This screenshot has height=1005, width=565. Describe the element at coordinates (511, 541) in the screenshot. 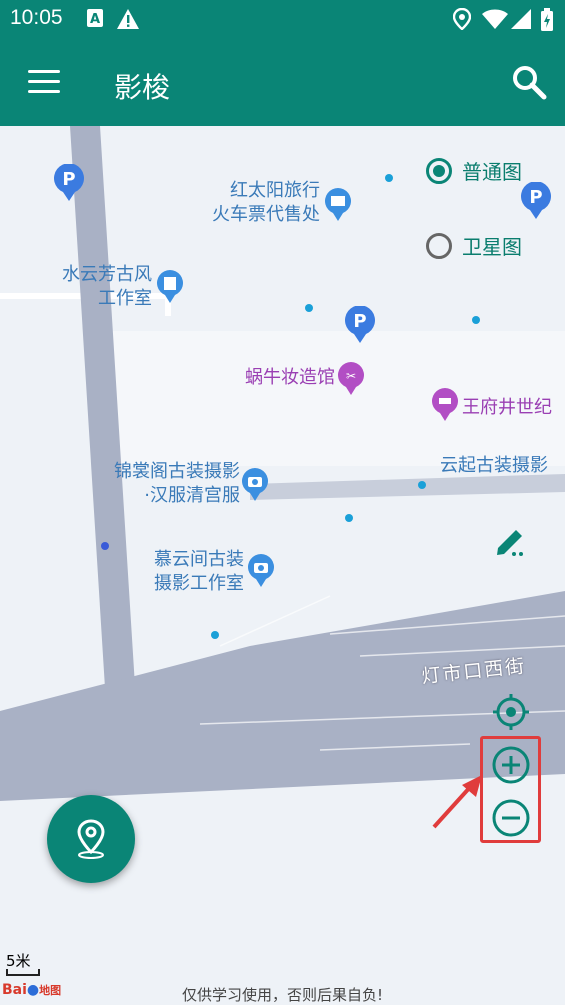

I see `edit-icon` at that location.